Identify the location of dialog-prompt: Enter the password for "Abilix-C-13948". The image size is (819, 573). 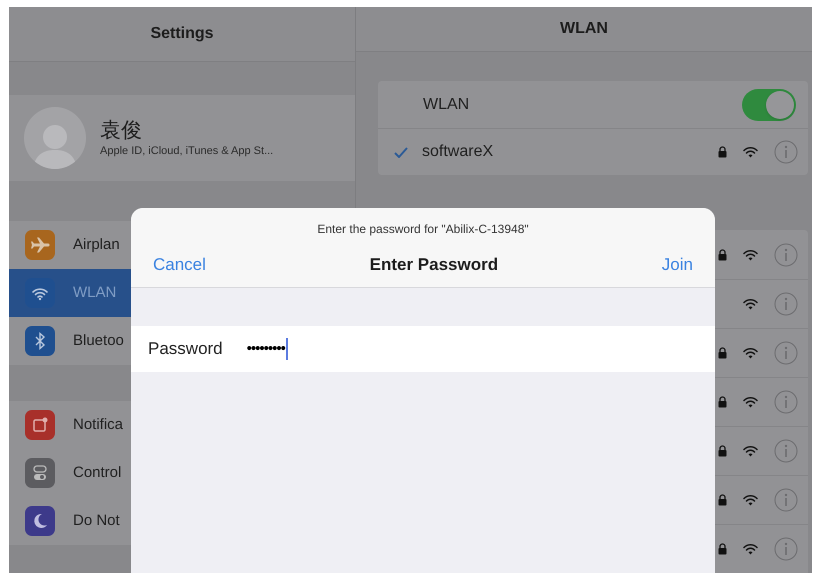
(423, 229).